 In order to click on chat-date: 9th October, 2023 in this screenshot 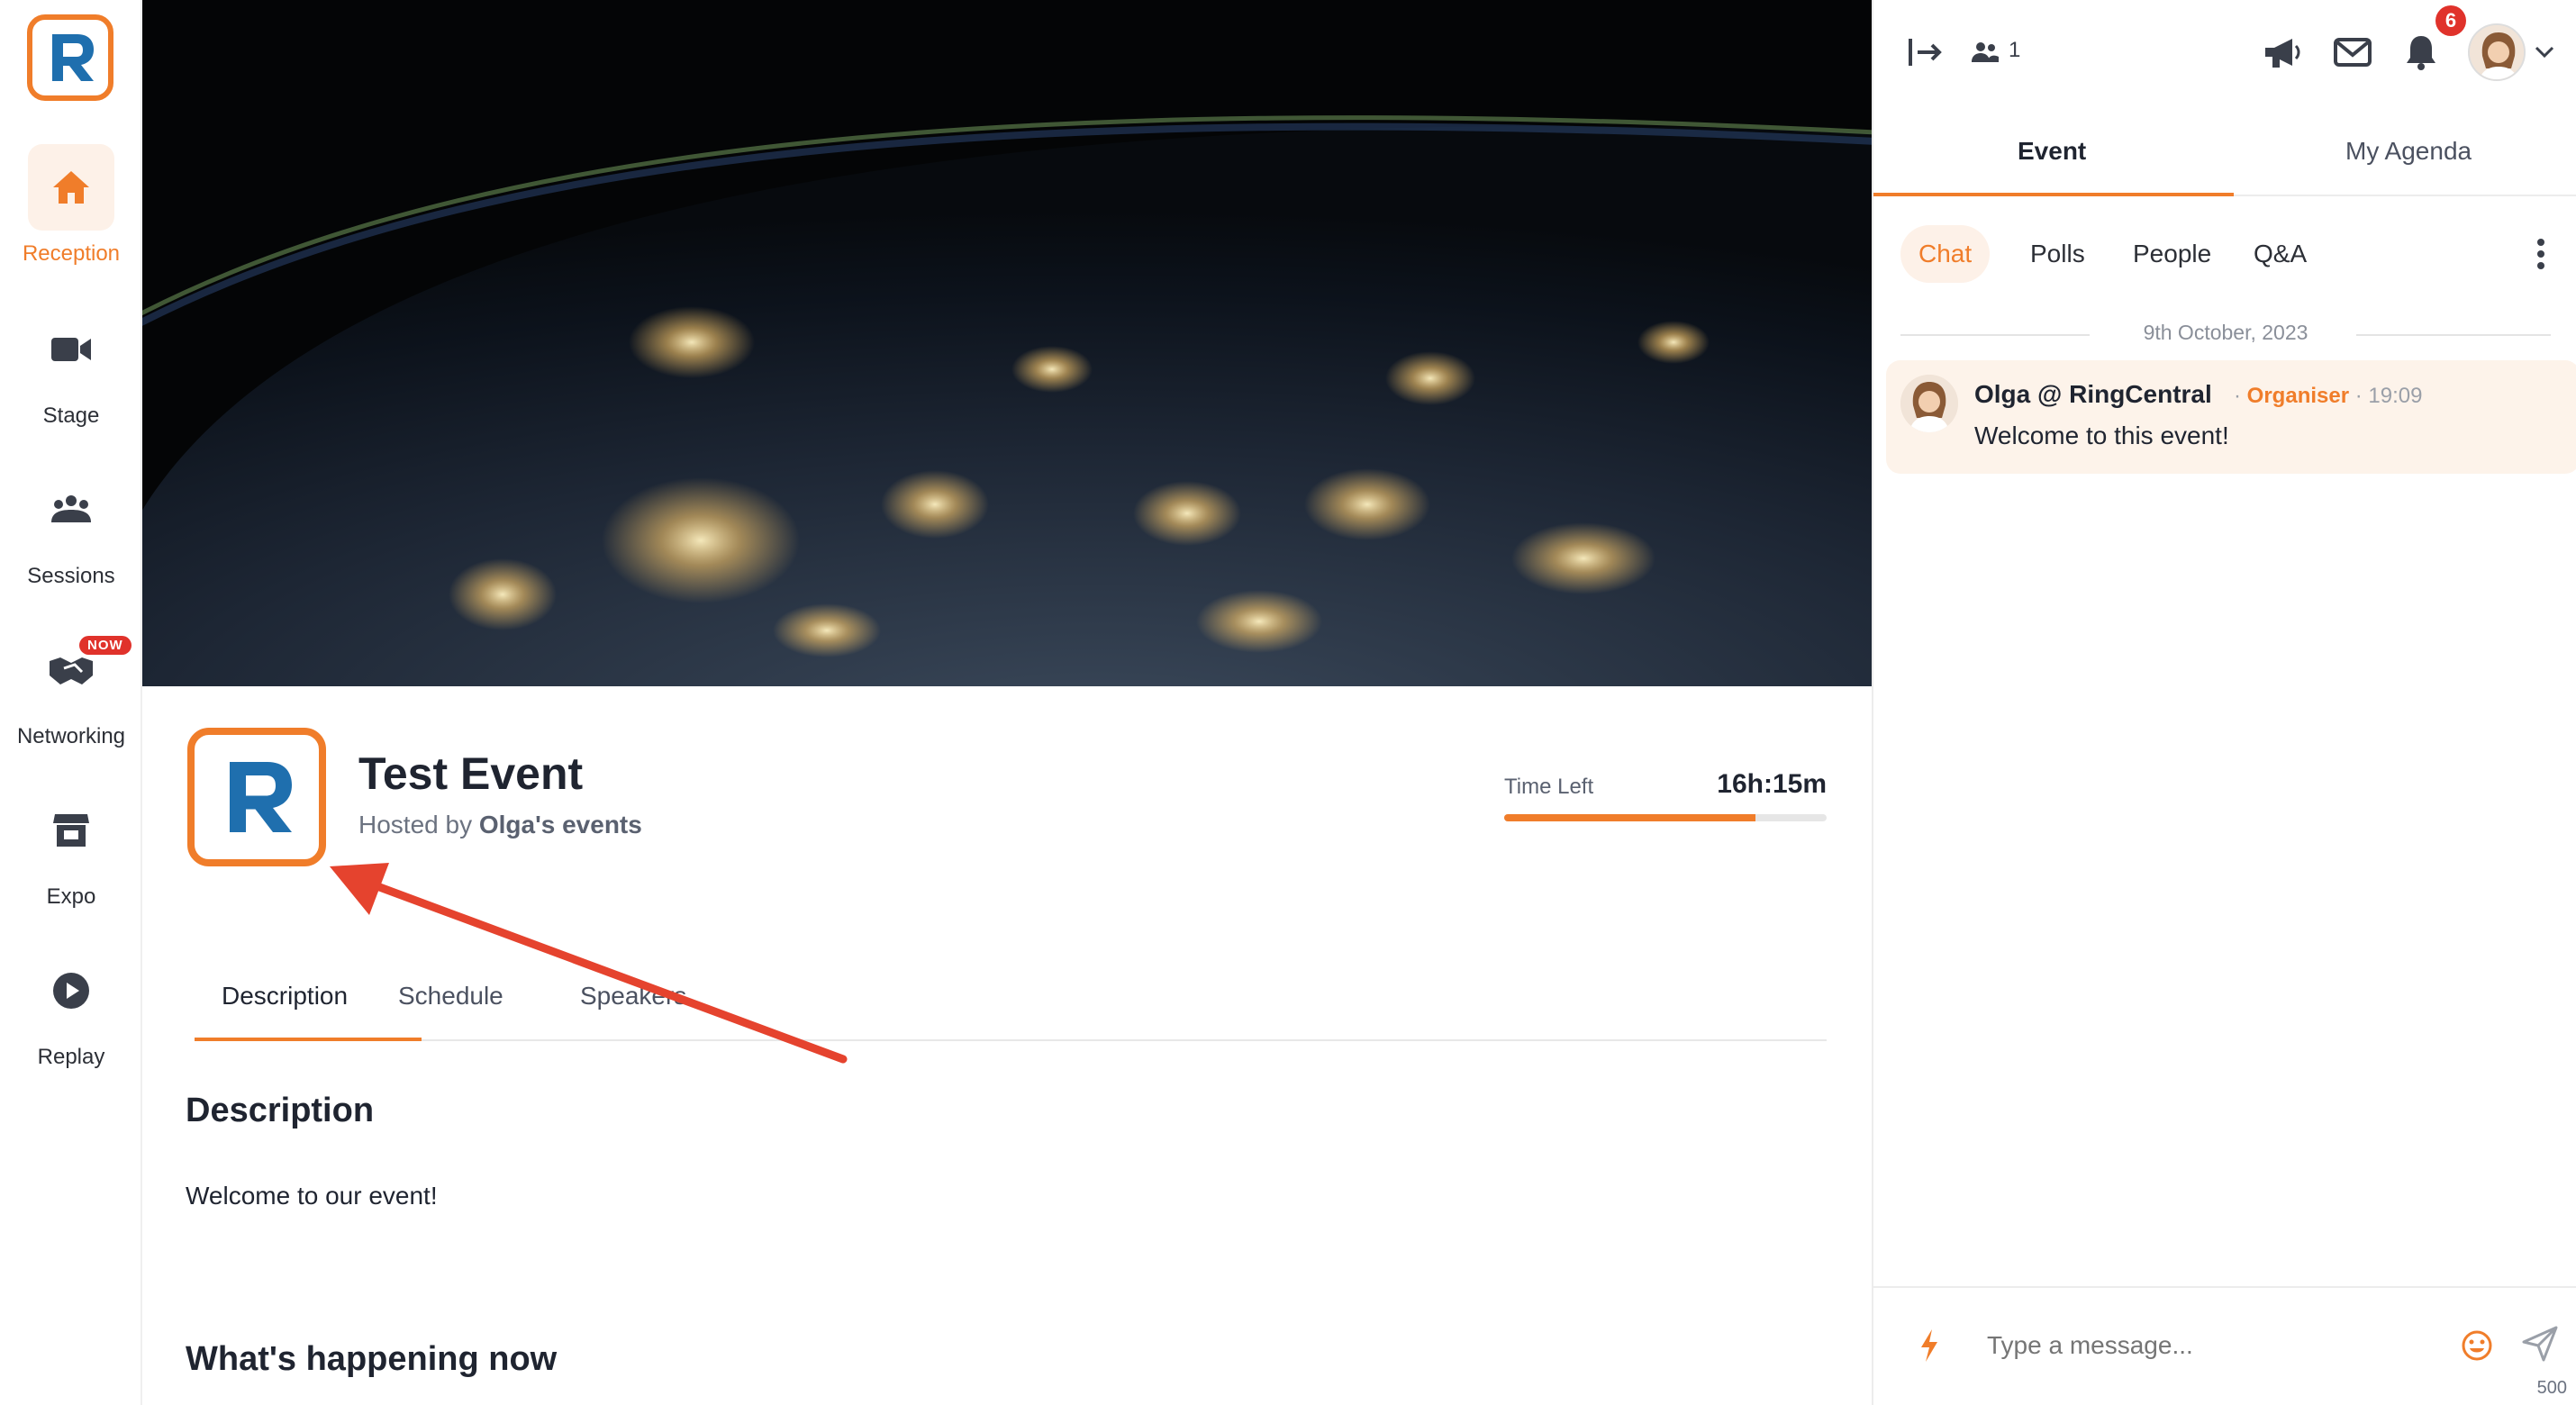, I will do `click(2225, 332)`.